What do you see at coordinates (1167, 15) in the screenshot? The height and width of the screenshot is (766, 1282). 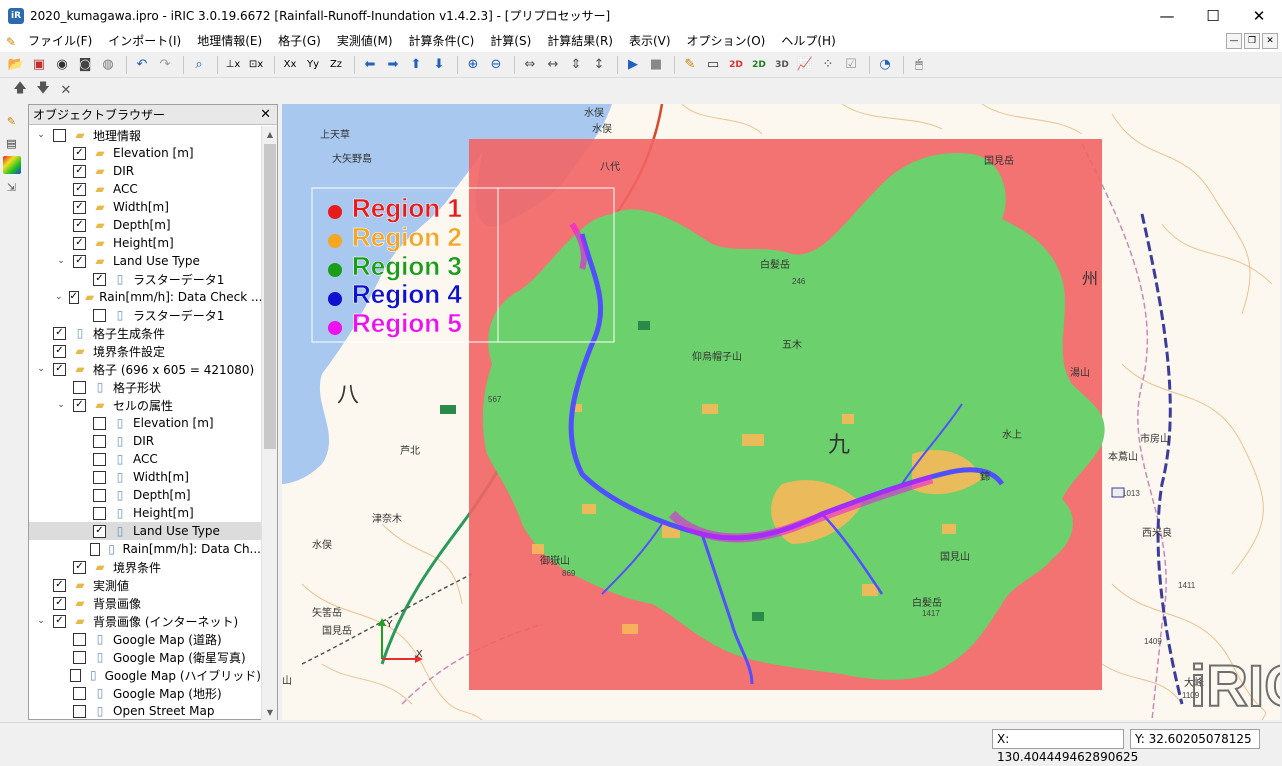 I see `minimize-icon: —` at bounding box center [1167, 15].